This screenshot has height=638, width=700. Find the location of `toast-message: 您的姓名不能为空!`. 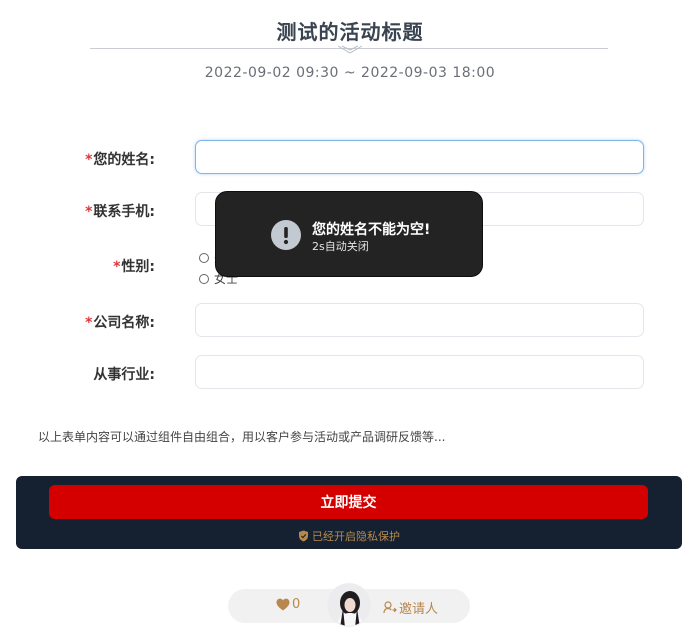

toast-message: 您的姓名不能为空! is located at coordinates (371, 230).